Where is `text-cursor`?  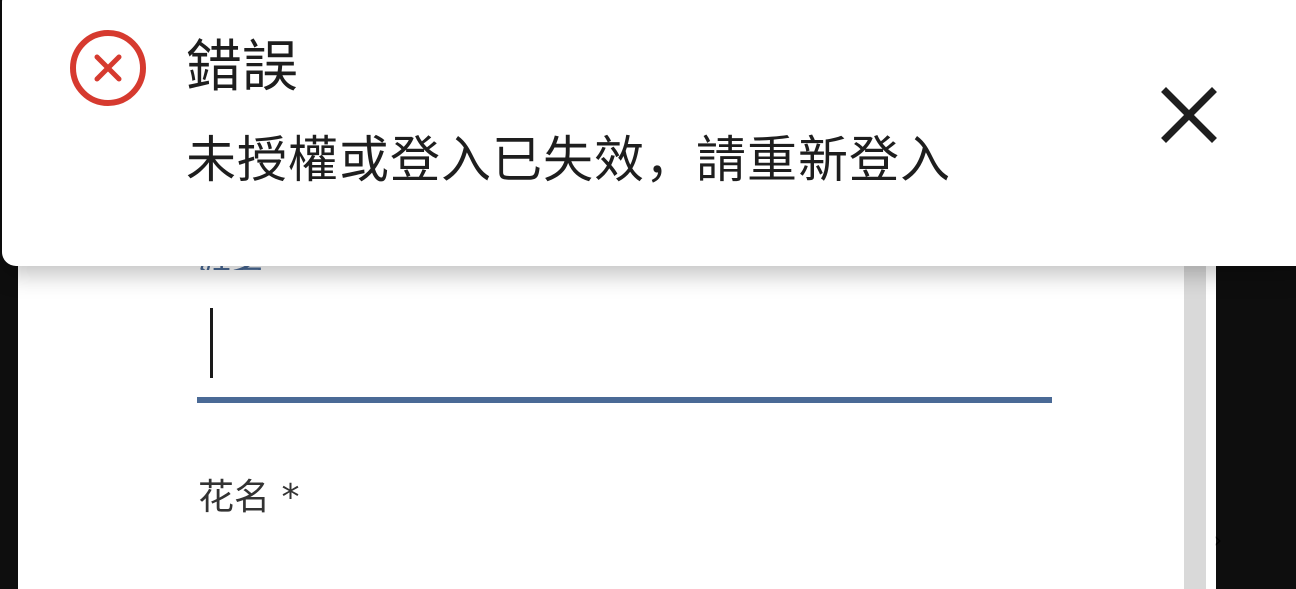 text-cursor is located at coordinates (211, 343).